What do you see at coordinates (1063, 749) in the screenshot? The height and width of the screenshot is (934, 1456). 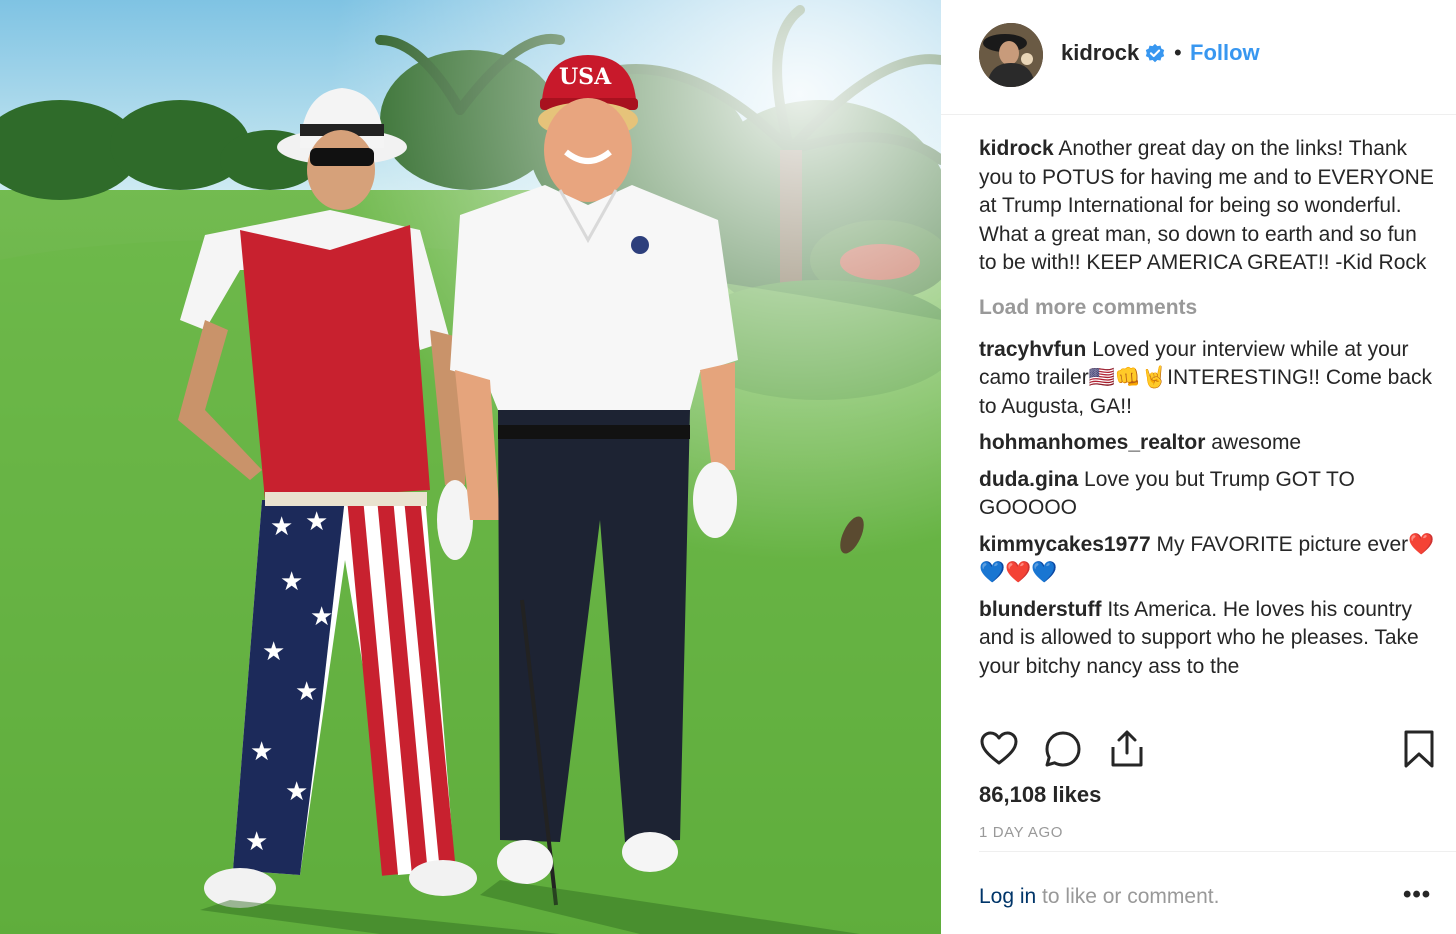 I see `comment-icon` at bounding box center [1063, 749].